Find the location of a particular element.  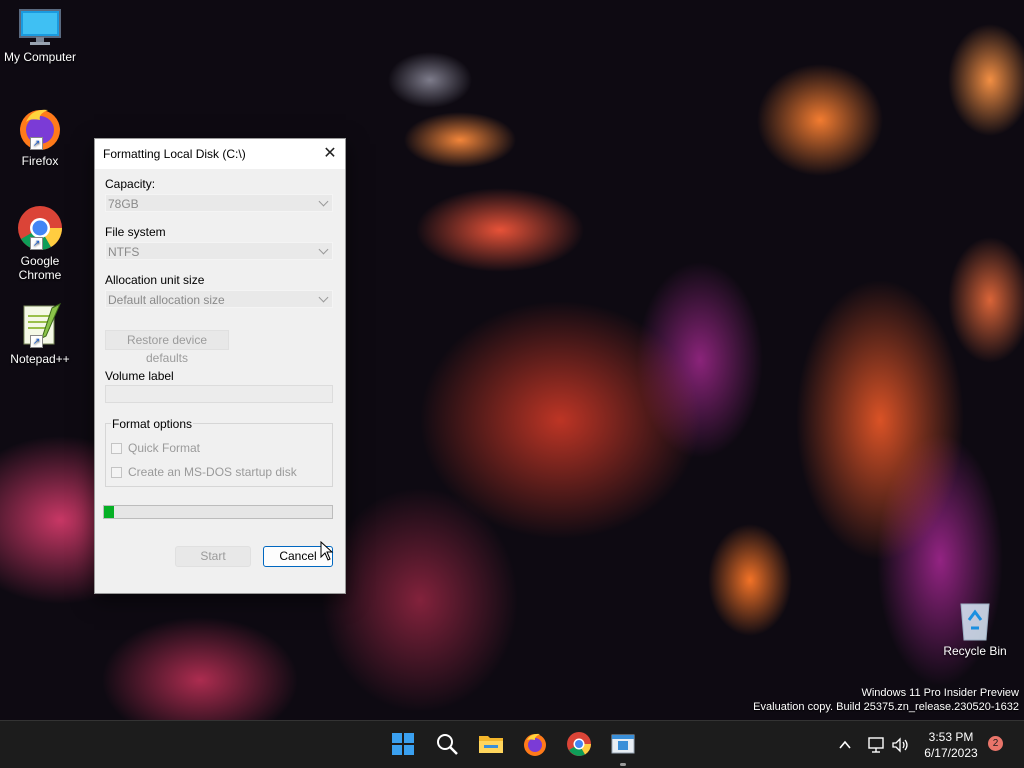

desktop-icon-my-computer: My Computer is located at coordinates (40, 36).